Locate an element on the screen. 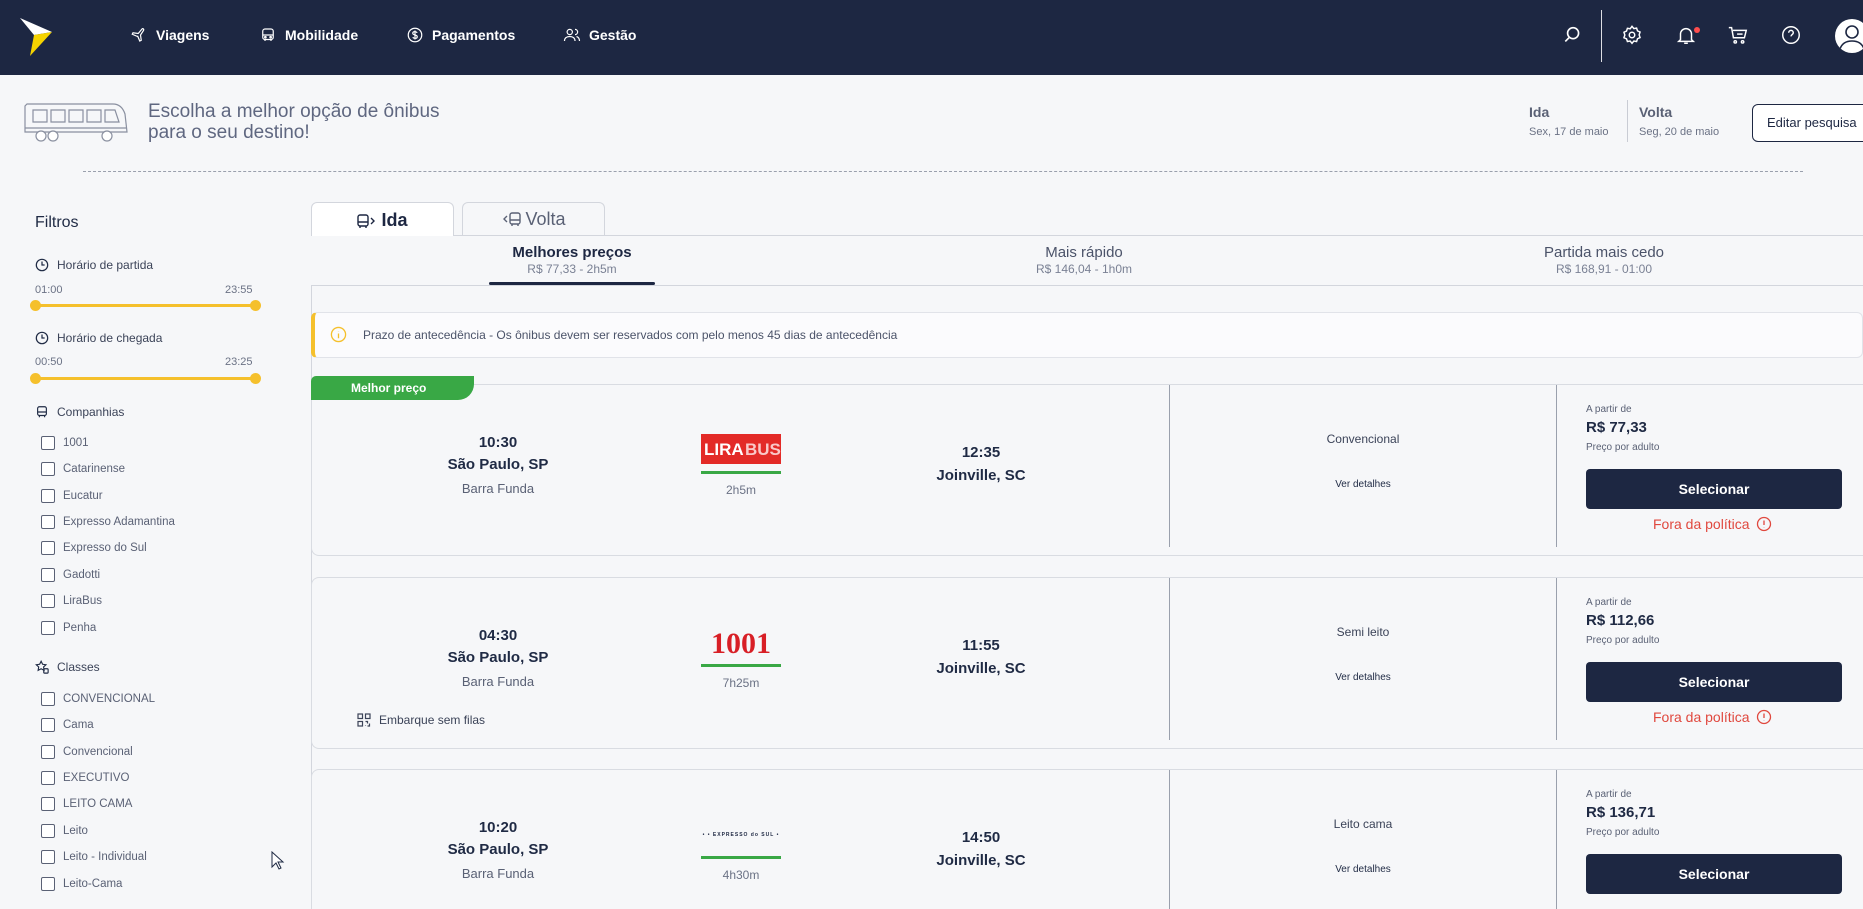 This screenshot has width=1863, height=909. price: R$ 112,66 is located at coordinates (1620, 620).